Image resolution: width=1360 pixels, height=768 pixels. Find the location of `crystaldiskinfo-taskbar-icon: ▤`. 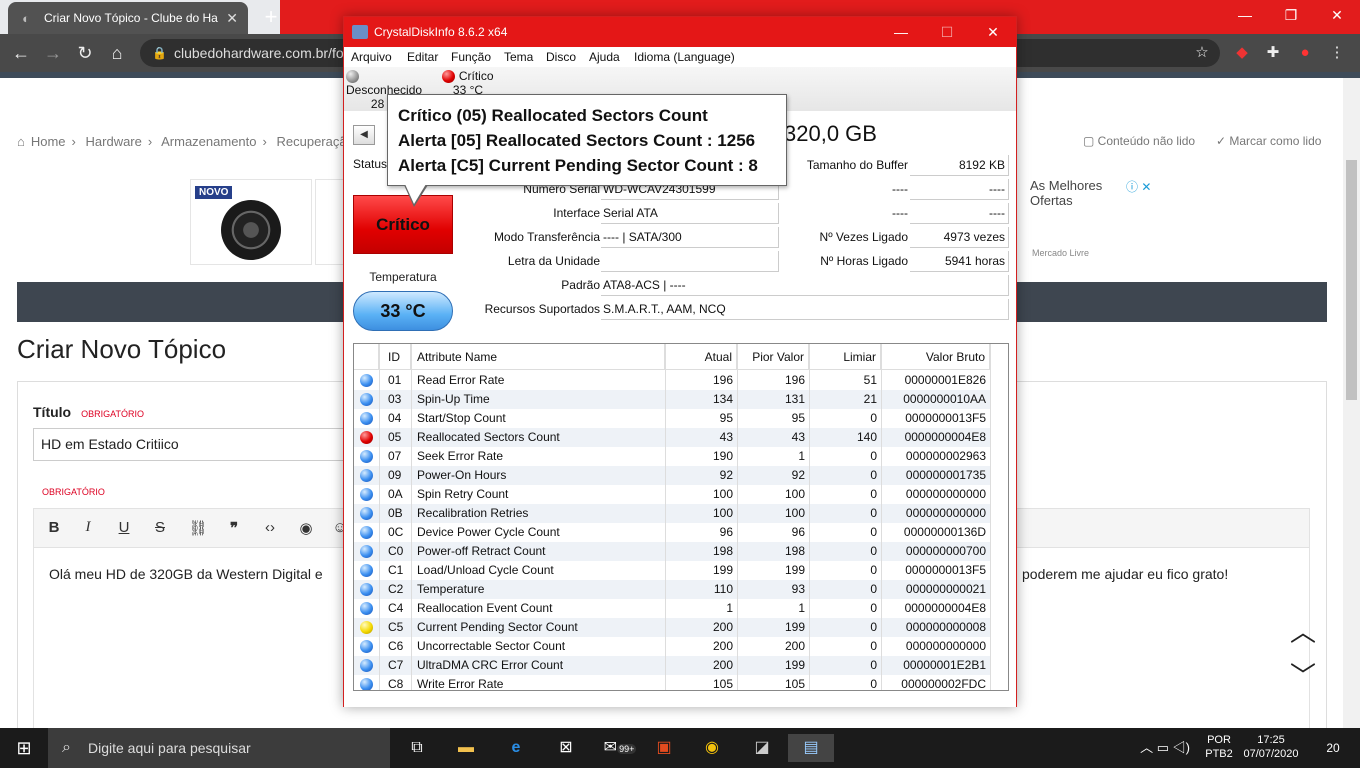

crystaldiskinfo-taskbar-icon: ▤ is located at coordinates (811, 748).